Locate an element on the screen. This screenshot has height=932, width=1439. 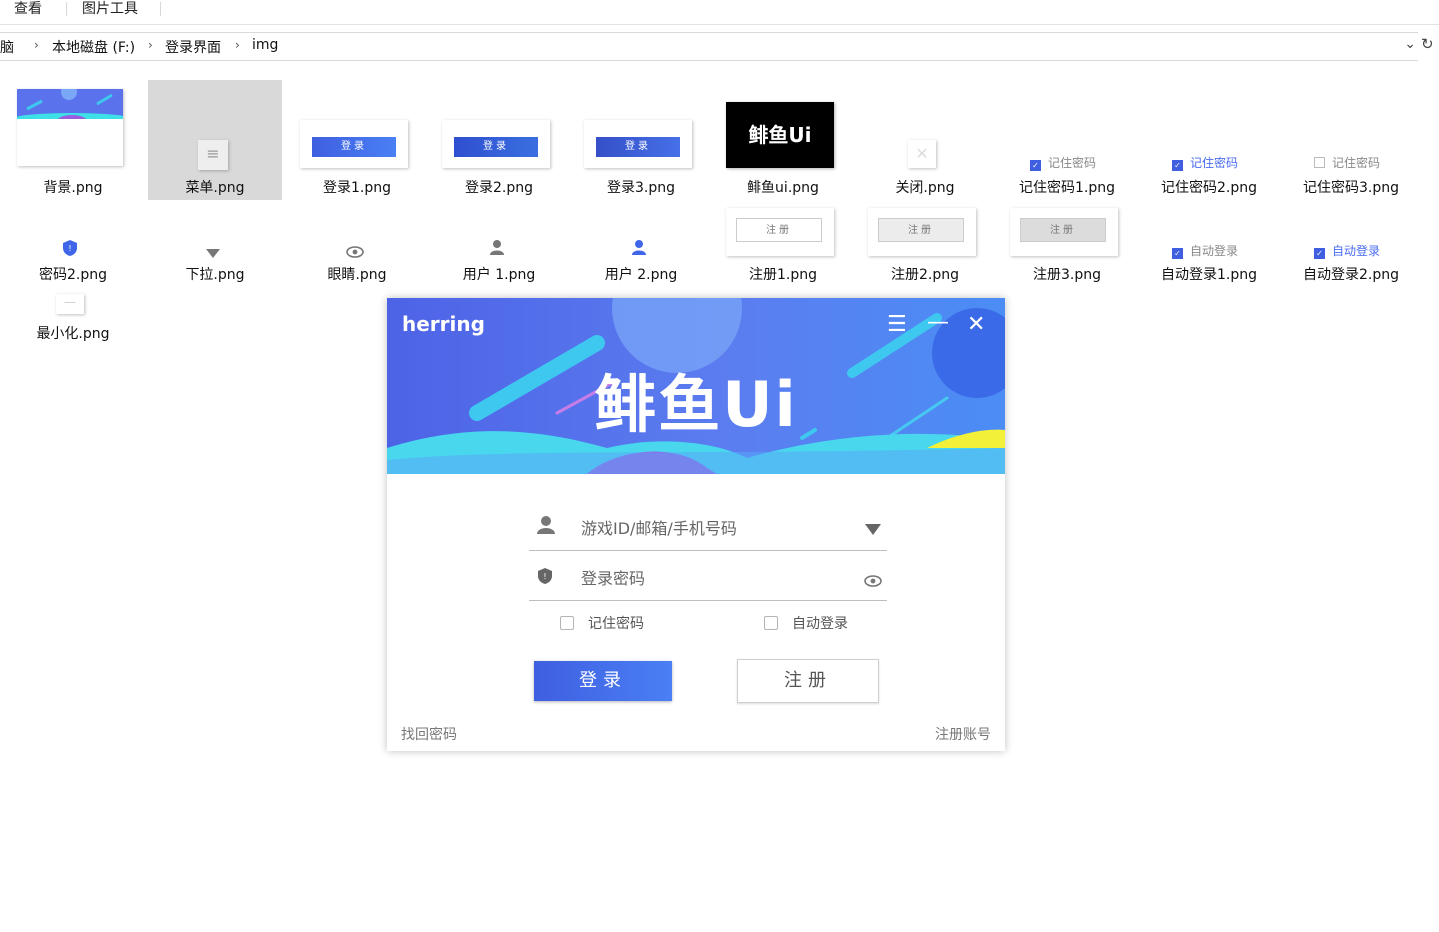
breadcrumb-this-pc: 电脑 is located at coordinates (7, 47).